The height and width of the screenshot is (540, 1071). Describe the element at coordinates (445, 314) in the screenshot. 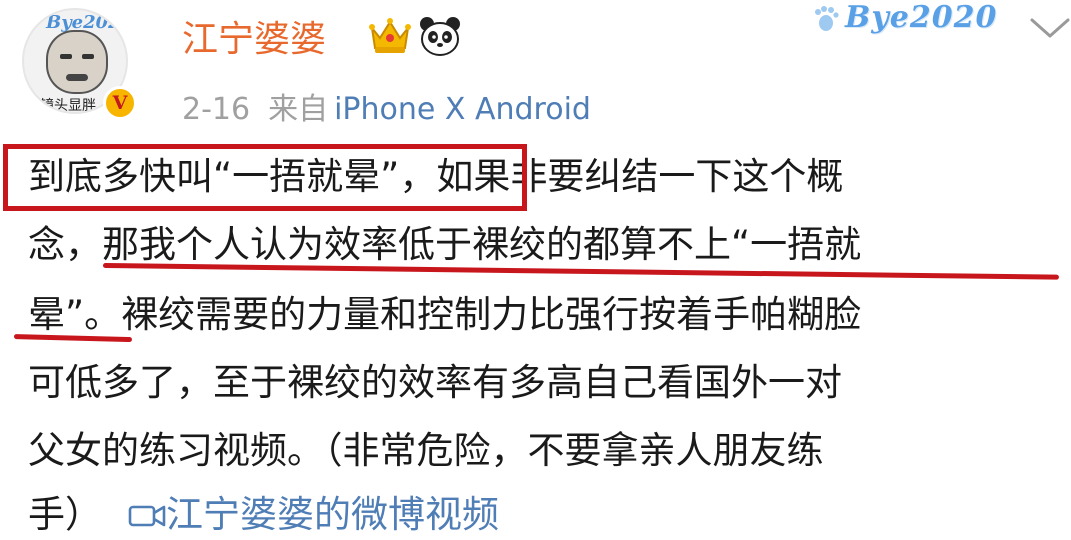

I see `body-line-3: 晕”。裸绞需要的力量和控制力比强行按着手帕糊脸` at that location.